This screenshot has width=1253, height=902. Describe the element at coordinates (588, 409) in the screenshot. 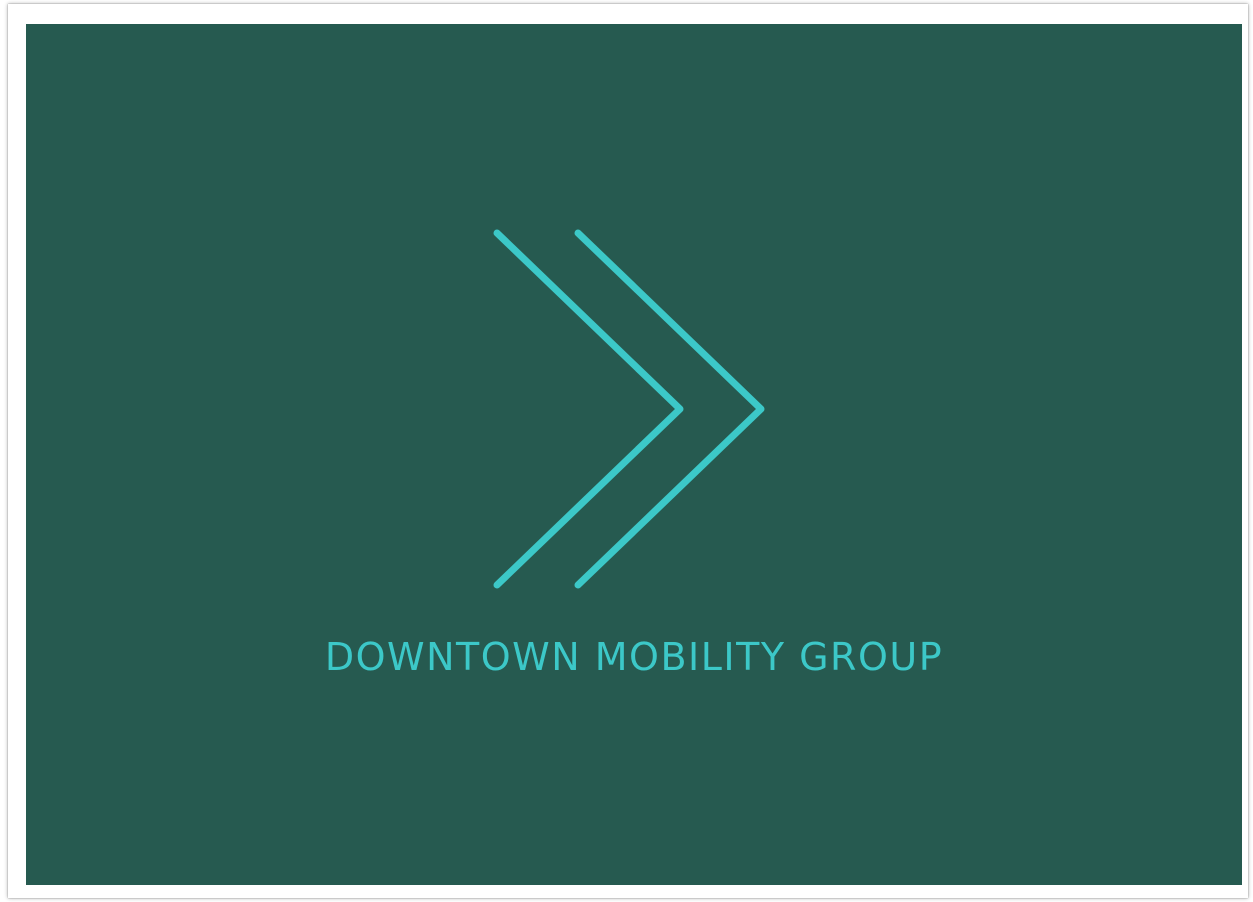

I see `chevron-left` at that location.